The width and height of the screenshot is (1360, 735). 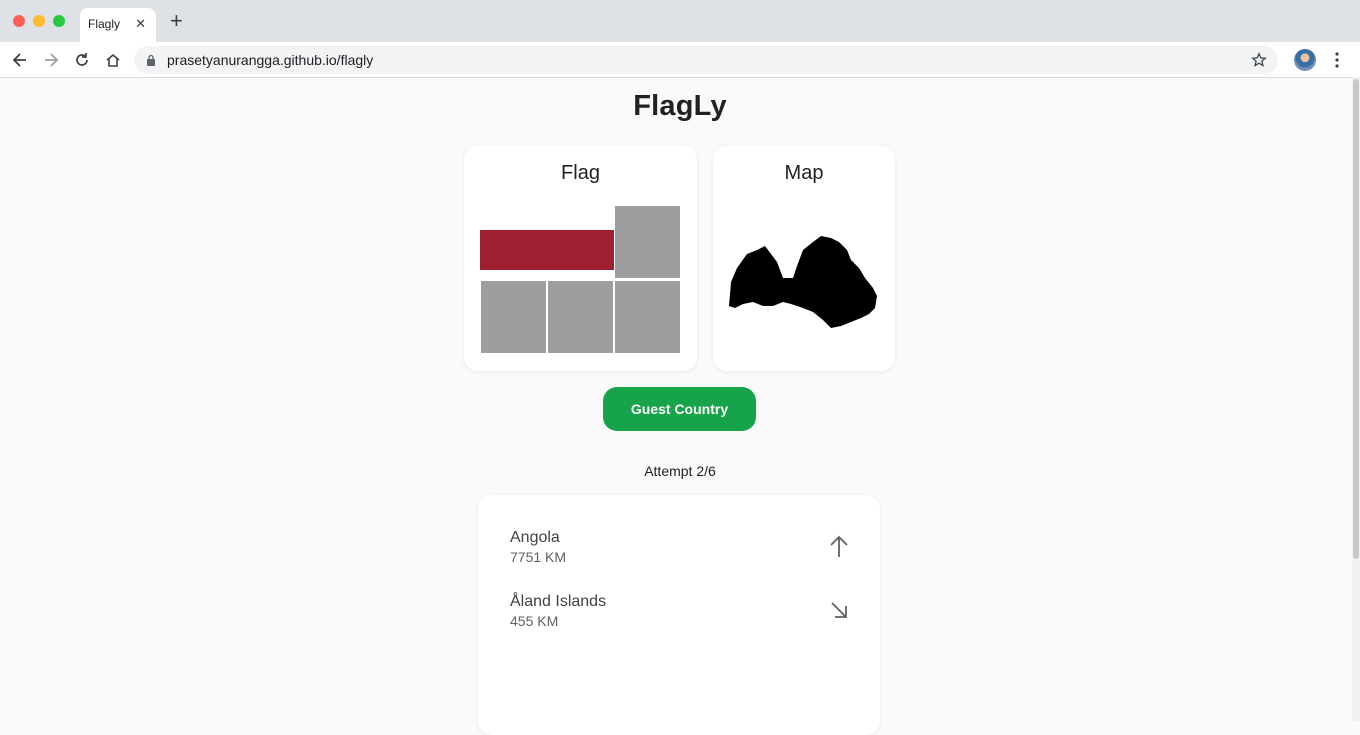 I want to click on map-card: Map, so click(x=804, y=258).